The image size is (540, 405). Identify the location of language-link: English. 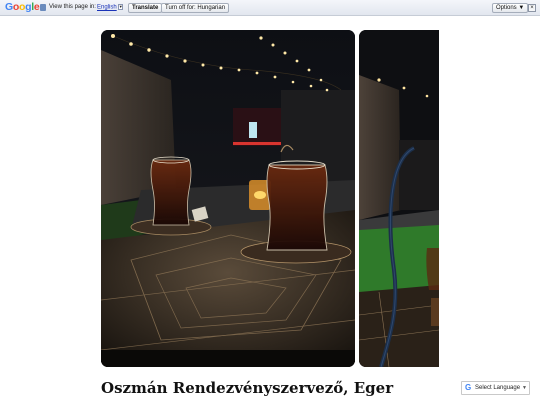
(107, 8).